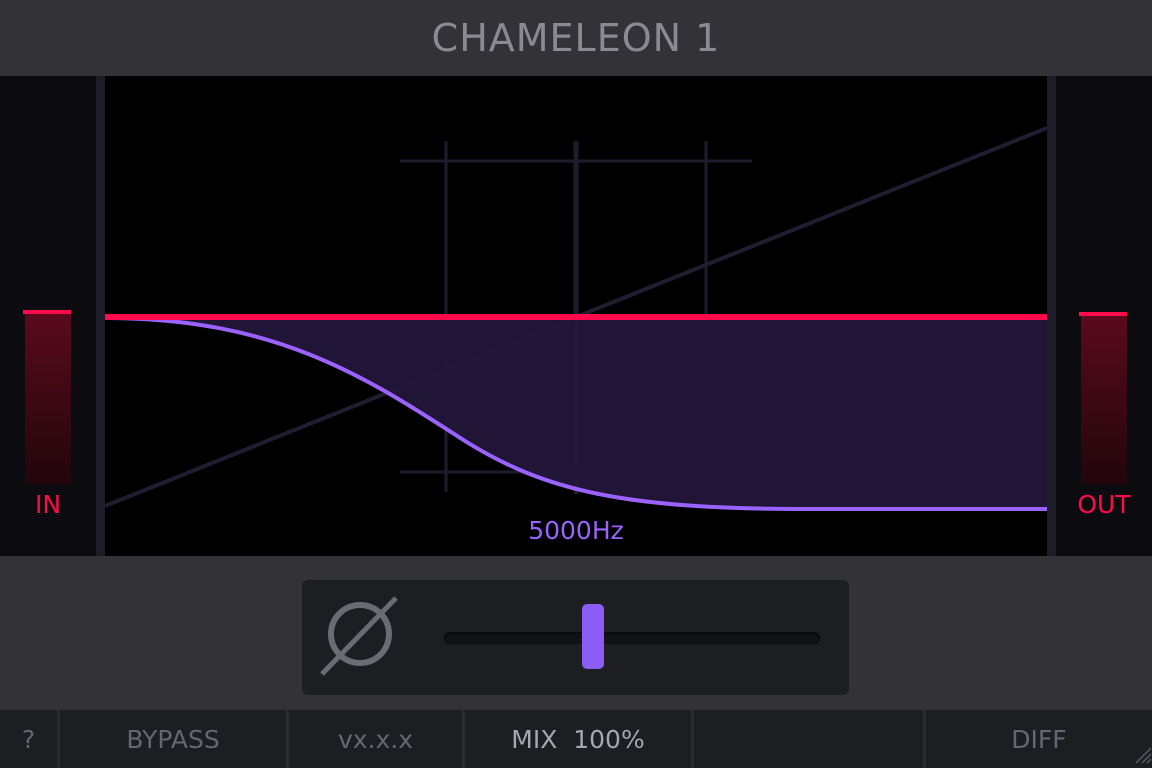 The width and height of the screenshot is (1152, 768). Describe the element at coordinates (359, 638) in the screenshot. I see `phase-invert-icon` at that location.